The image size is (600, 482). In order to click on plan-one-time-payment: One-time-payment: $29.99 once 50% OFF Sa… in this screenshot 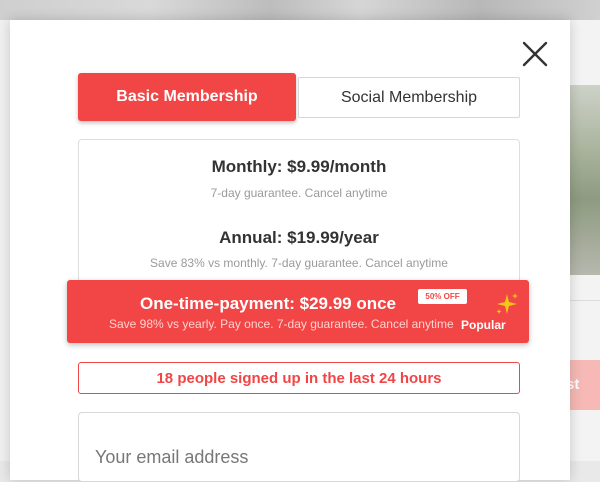, I will do `click(298, 311)`.